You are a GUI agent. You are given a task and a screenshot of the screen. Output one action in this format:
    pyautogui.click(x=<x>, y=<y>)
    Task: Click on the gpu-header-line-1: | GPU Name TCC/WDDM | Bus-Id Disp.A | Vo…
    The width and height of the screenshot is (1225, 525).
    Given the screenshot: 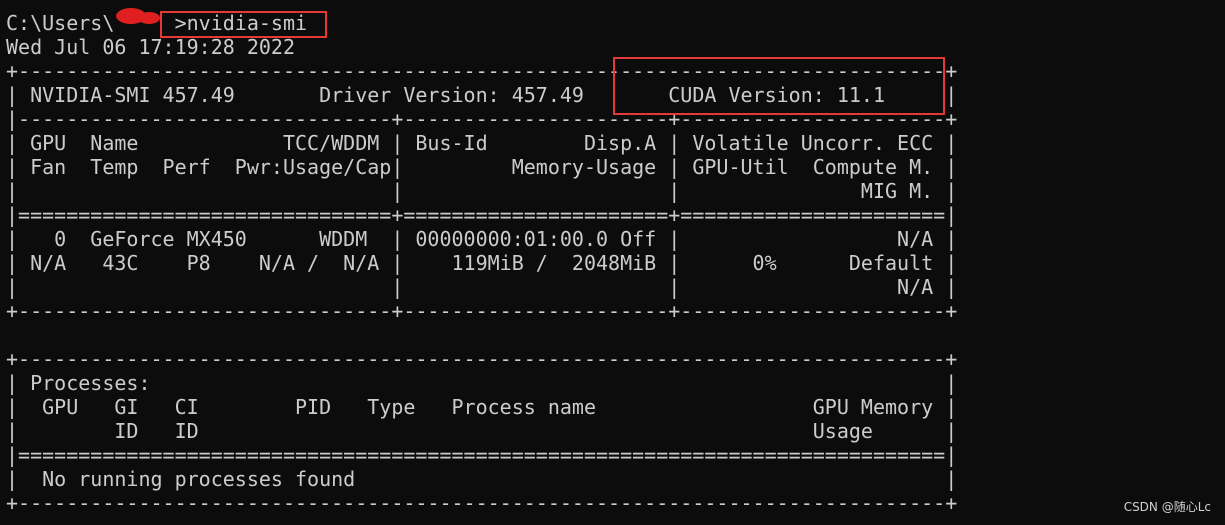 What is the action you would take?
    pyautogui.click(x=482, y=143)
    